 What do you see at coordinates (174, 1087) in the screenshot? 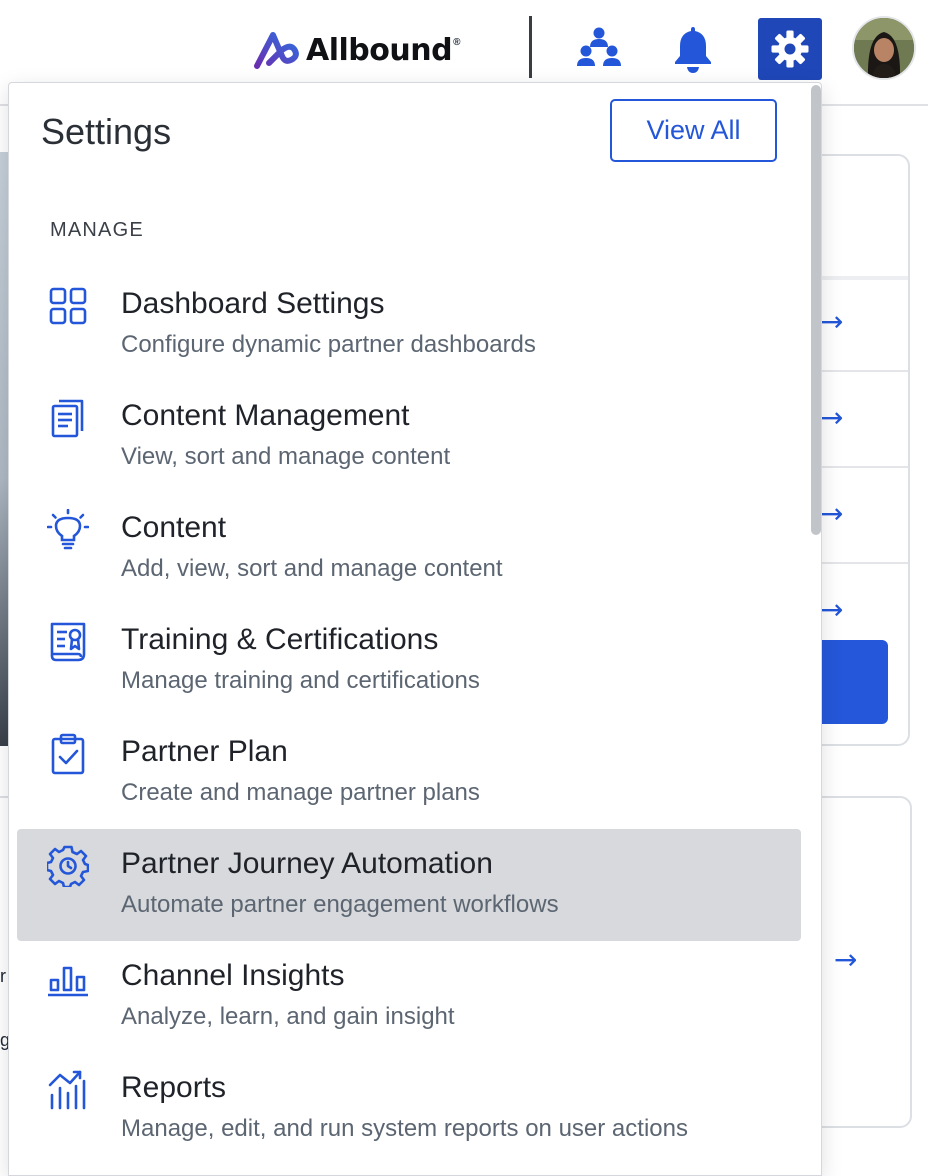
I see `menu-item-title: Reports` at bounding box center [174, 1087].